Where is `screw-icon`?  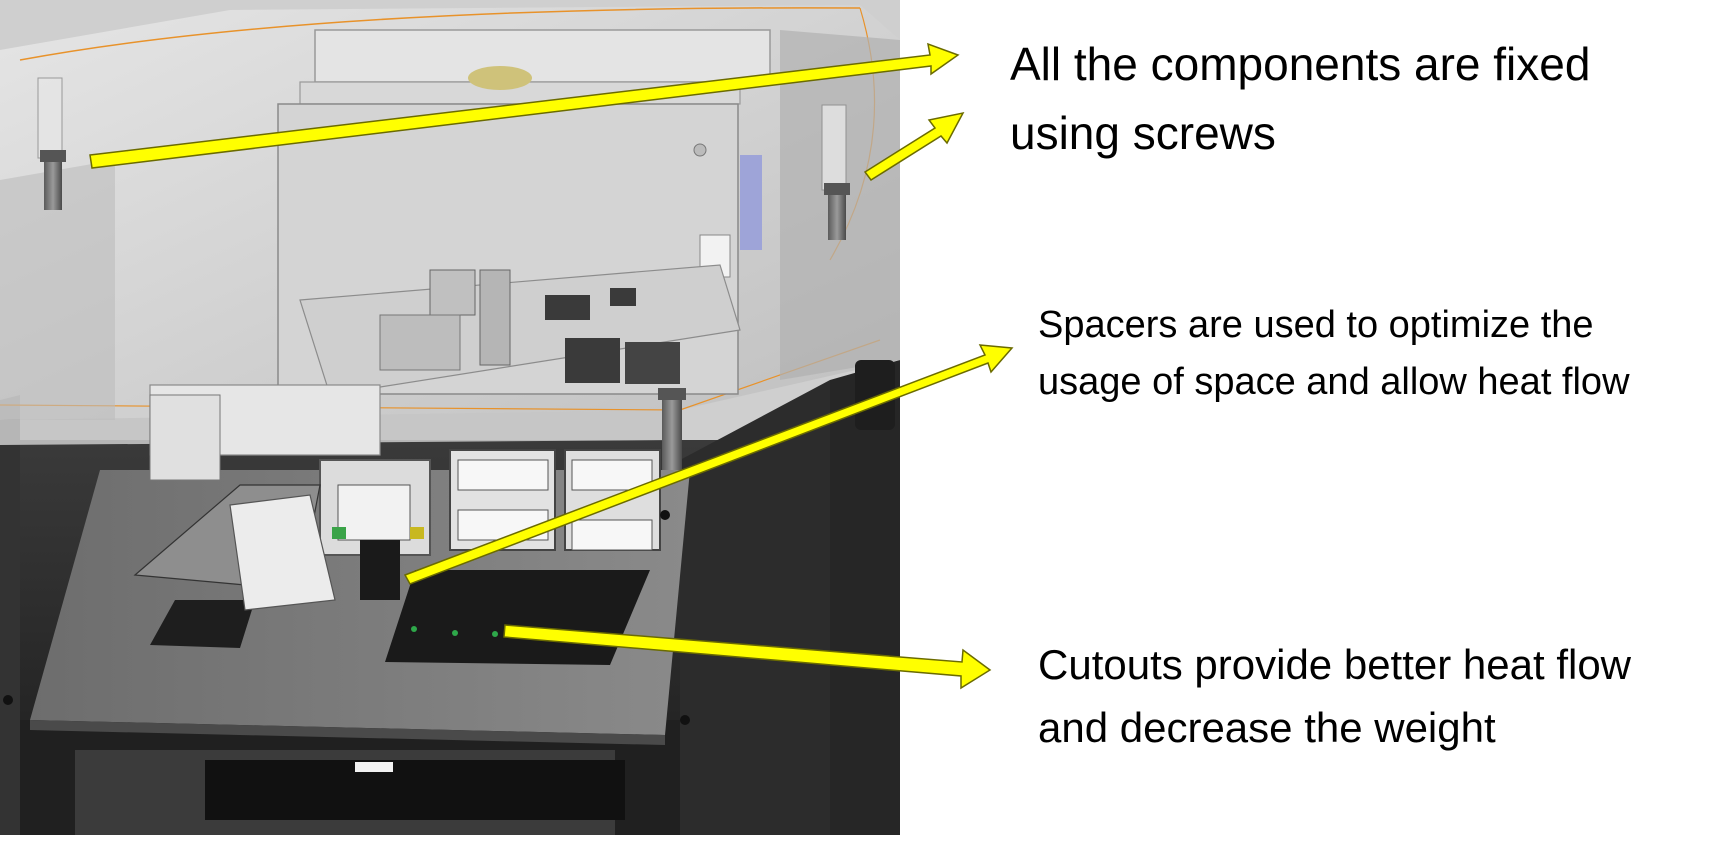
screw-icon is located at coordinates (672, 429).